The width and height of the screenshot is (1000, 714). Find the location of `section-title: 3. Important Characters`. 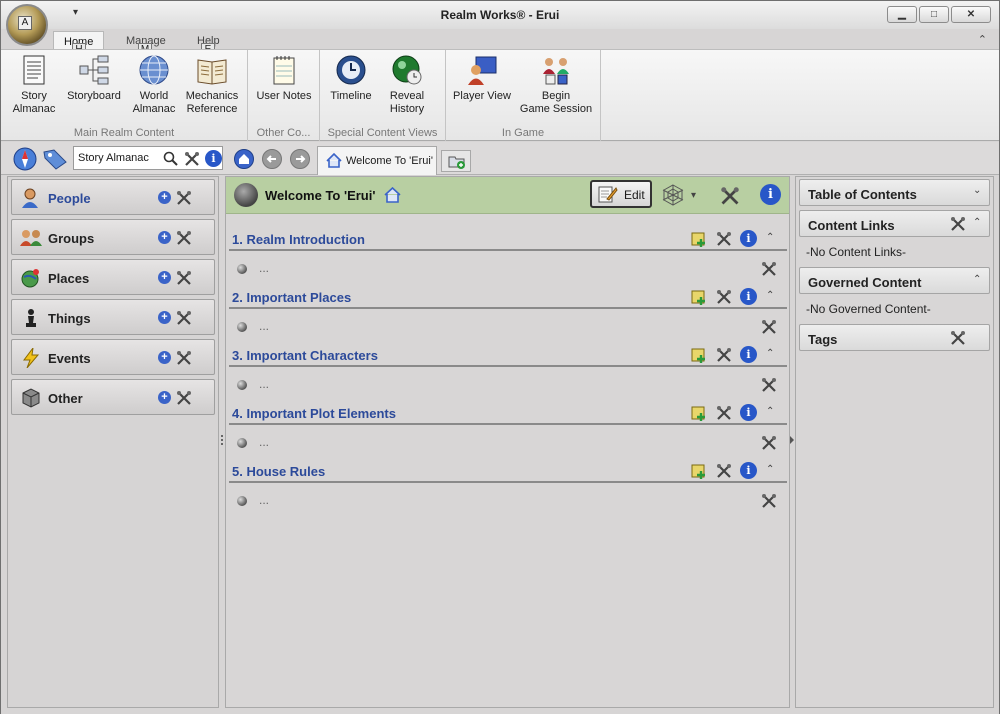

section-title: 3. Important Characters is located at coordinates (305, 355).